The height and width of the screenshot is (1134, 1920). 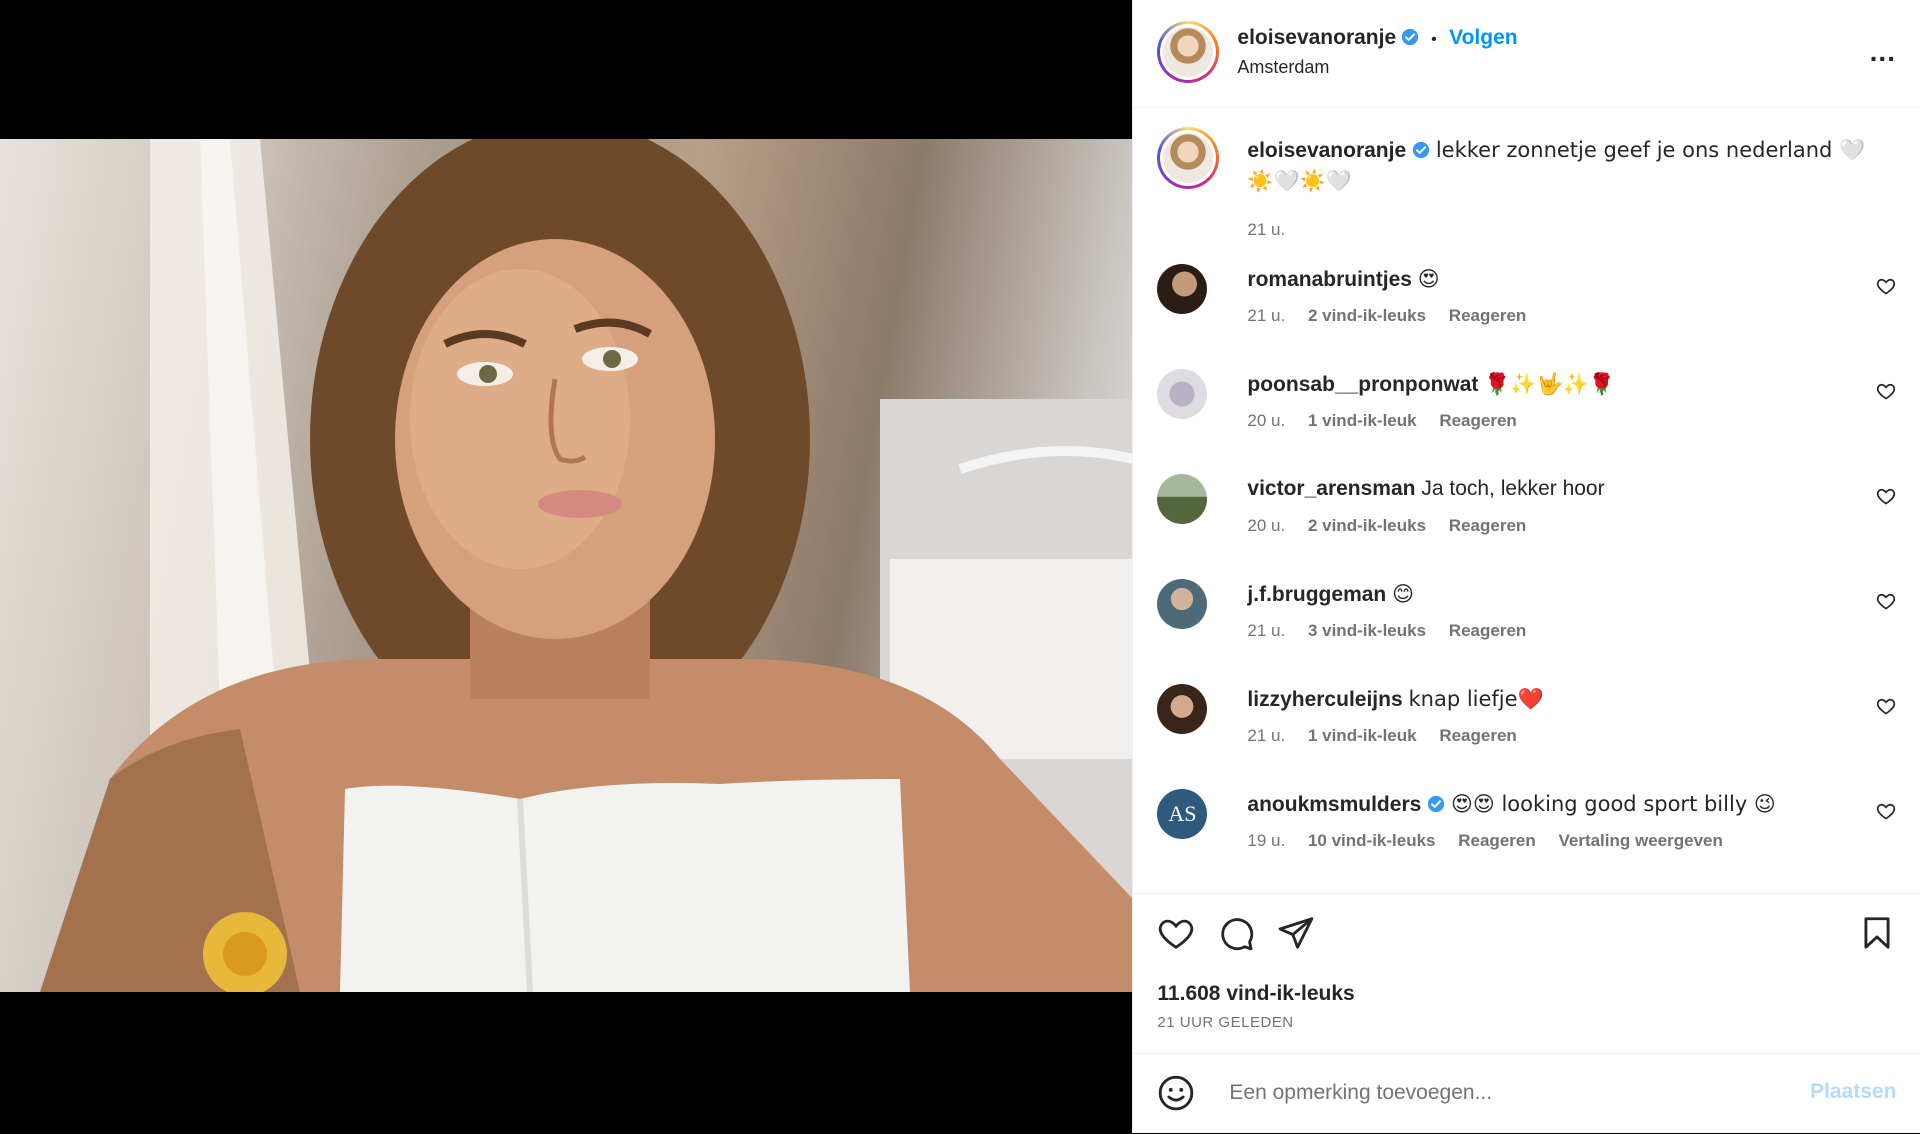 I want to click on comment-body: lizzyherculeijns knap liefje❤️, so click(x=1547, y=699).